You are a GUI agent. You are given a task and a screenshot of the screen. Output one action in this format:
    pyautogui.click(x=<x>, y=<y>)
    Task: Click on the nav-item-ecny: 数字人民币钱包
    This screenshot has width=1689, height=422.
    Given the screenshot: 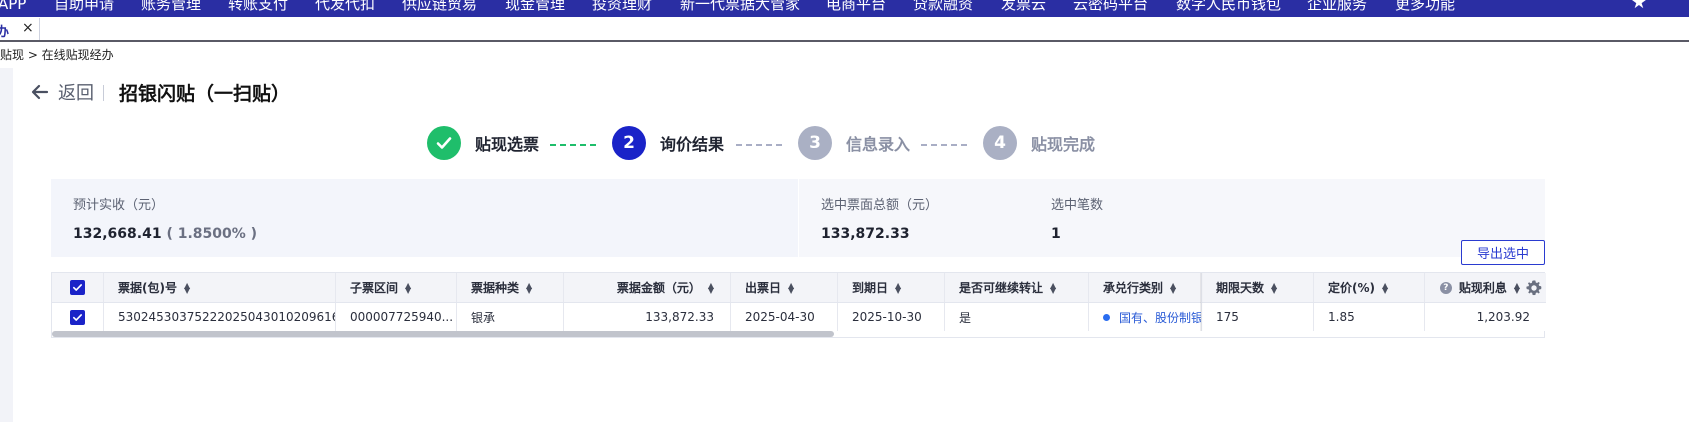 What is the action you would take?
    pyautogui.click(x=1228, y=7)
    